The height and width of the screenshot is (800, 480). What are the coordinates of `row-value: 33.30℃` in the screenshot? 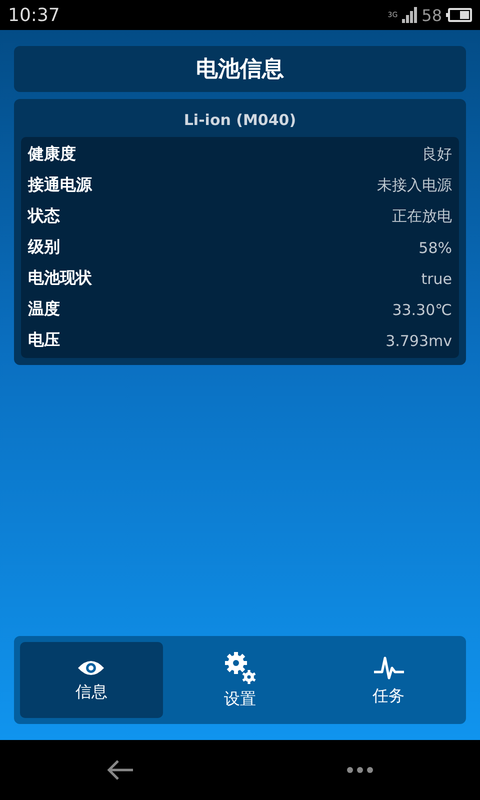 It's located at (422, 309).